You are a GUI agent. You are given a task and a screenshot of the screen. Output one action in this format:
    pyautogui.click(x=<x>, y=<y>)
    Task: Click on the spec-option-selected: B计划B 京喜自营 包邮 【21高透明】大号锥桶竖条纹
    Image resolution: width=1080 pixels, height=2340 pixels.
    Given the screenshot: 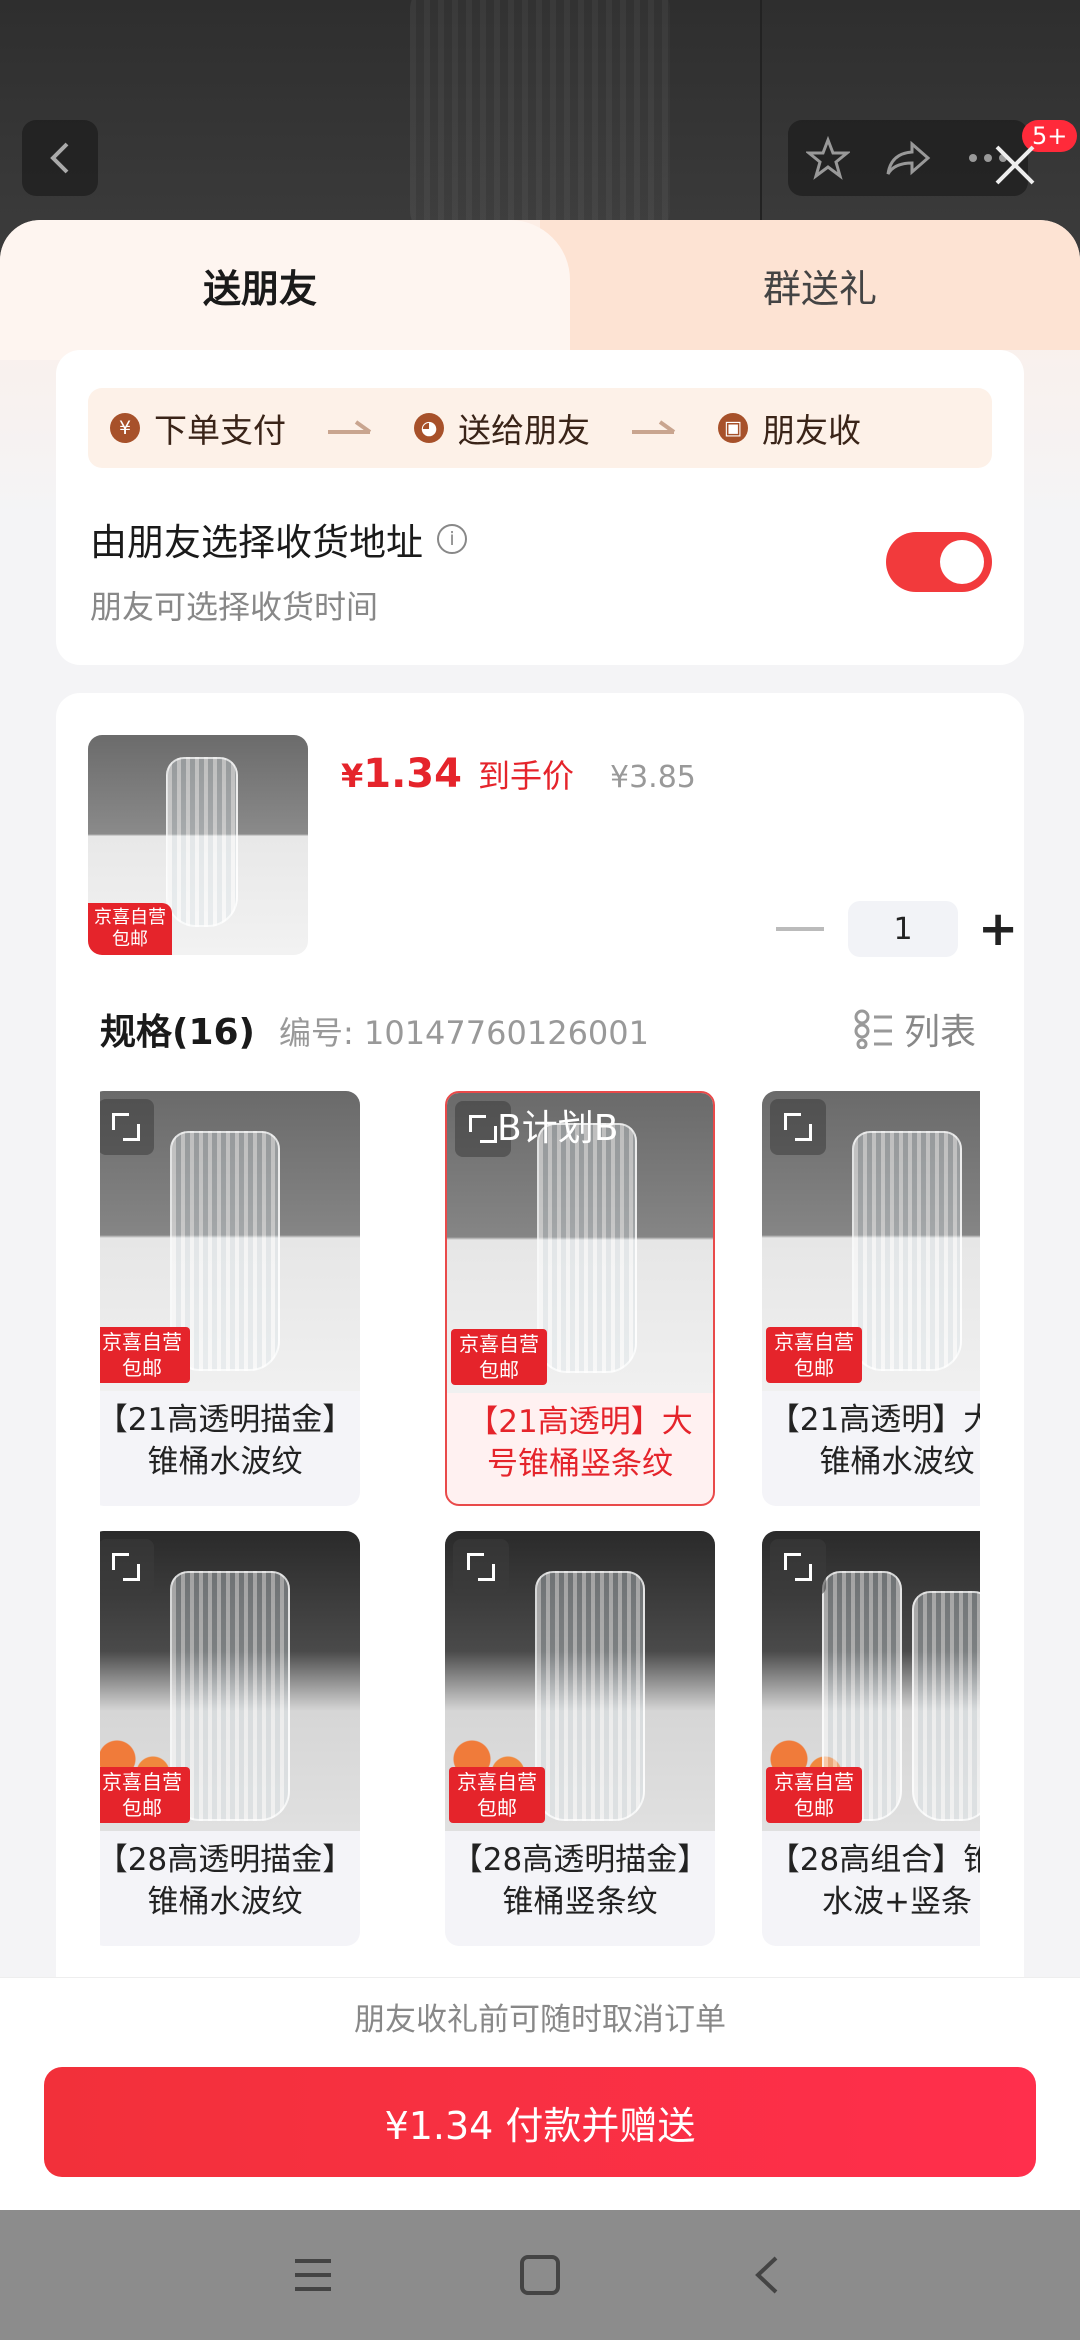 What is the action you would take?
    pyautogui.click(x=580, y=1298)
    